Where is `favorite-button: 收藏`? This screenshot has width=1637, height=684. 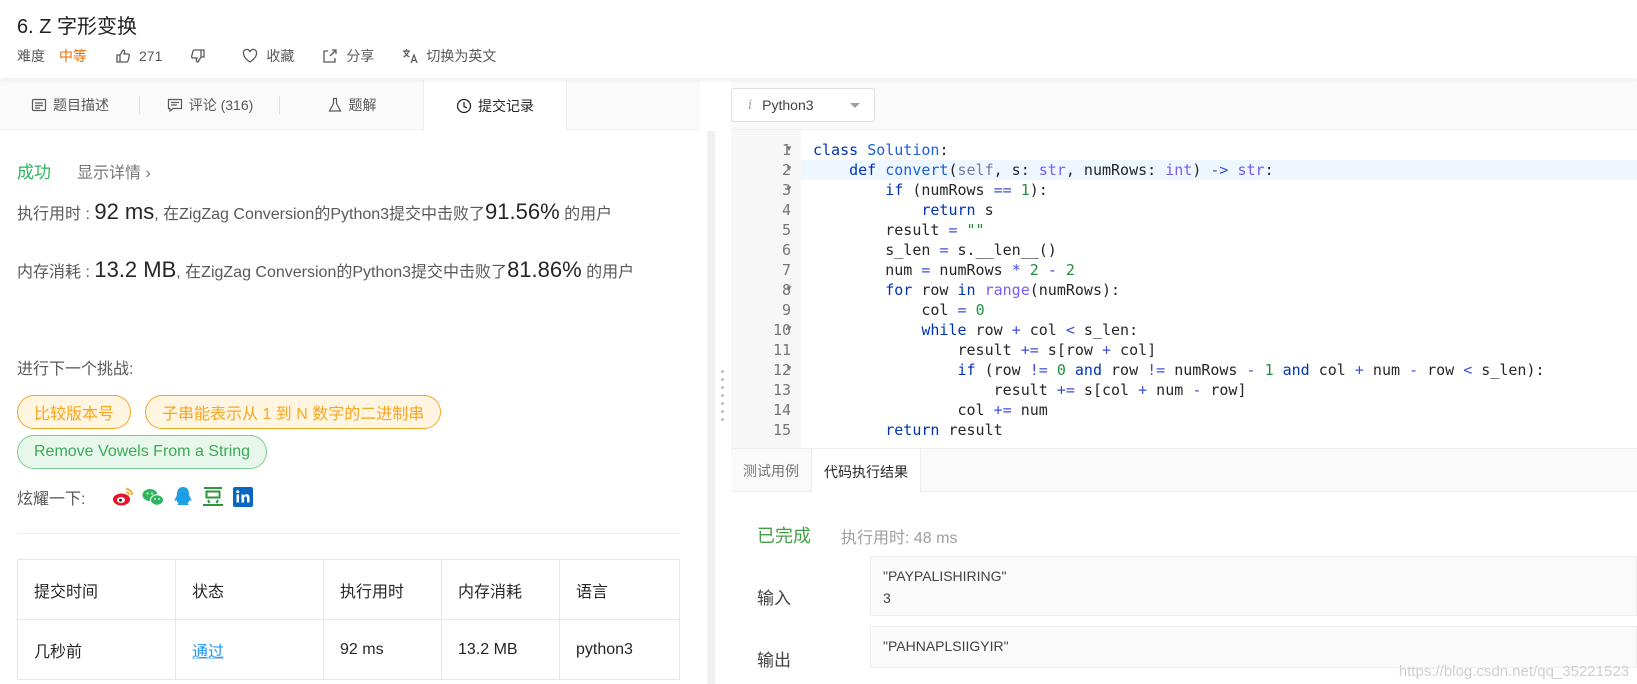
favorite-button: 收藏 is located at coordinates (268, 56).